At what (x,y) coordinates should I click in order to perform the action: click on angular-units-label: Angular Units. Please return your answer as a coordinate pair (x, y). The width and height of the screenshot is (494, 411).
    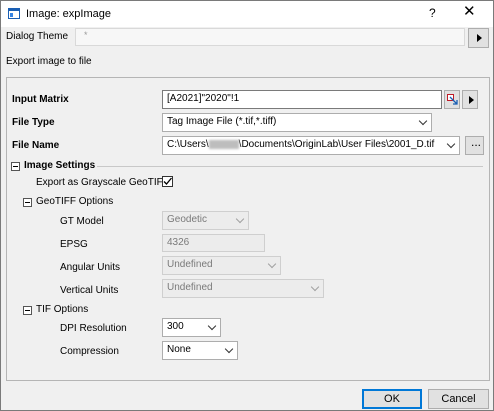
    Looking at the image, I should click on (90, 267).